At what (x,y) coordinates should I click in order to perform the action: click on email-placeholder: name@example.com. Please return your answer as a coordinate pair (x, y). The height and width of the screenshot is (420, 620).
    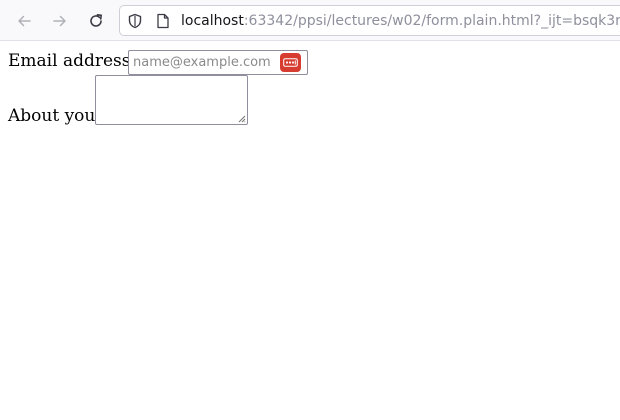
    Looking at the image, I should click on (202, 62).